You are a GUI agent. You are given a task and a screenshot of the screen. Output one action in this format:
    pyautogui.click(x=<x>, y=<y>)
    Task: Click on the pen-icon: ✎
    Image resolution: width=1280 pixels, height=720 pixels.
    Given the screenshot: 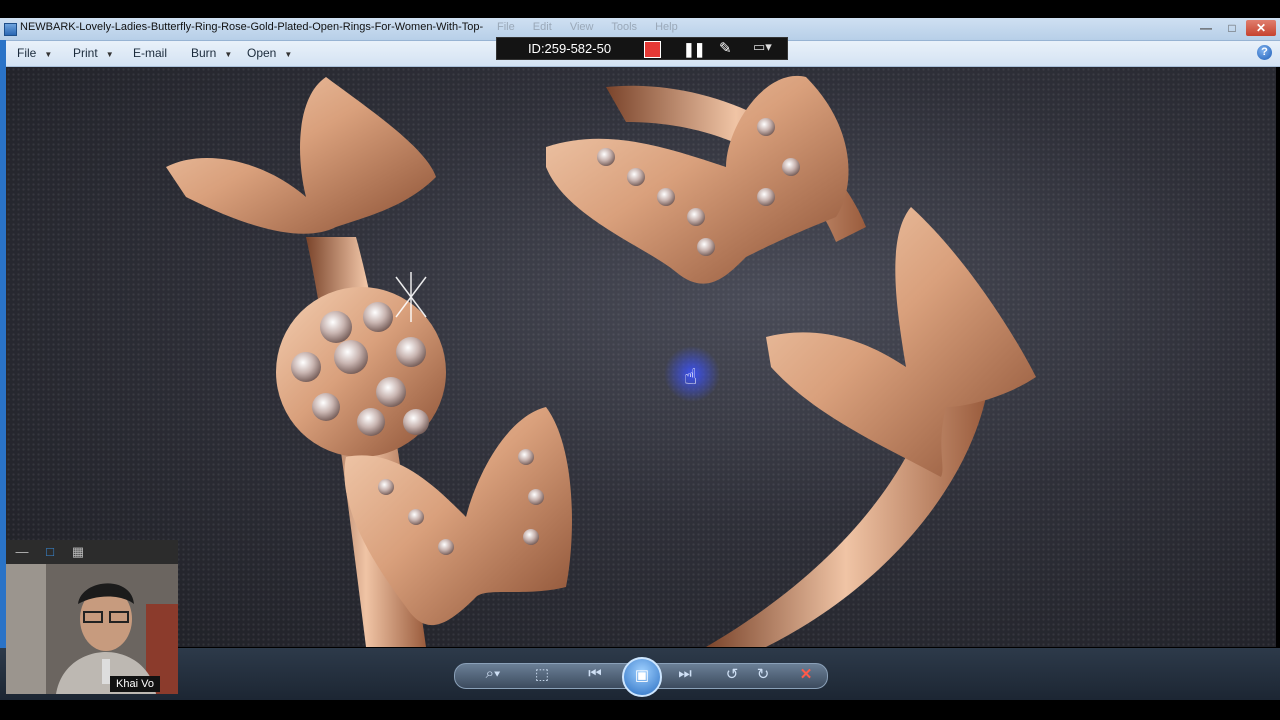 What is the action you would take?
    pyautogui.click(x=725, y=48)
    